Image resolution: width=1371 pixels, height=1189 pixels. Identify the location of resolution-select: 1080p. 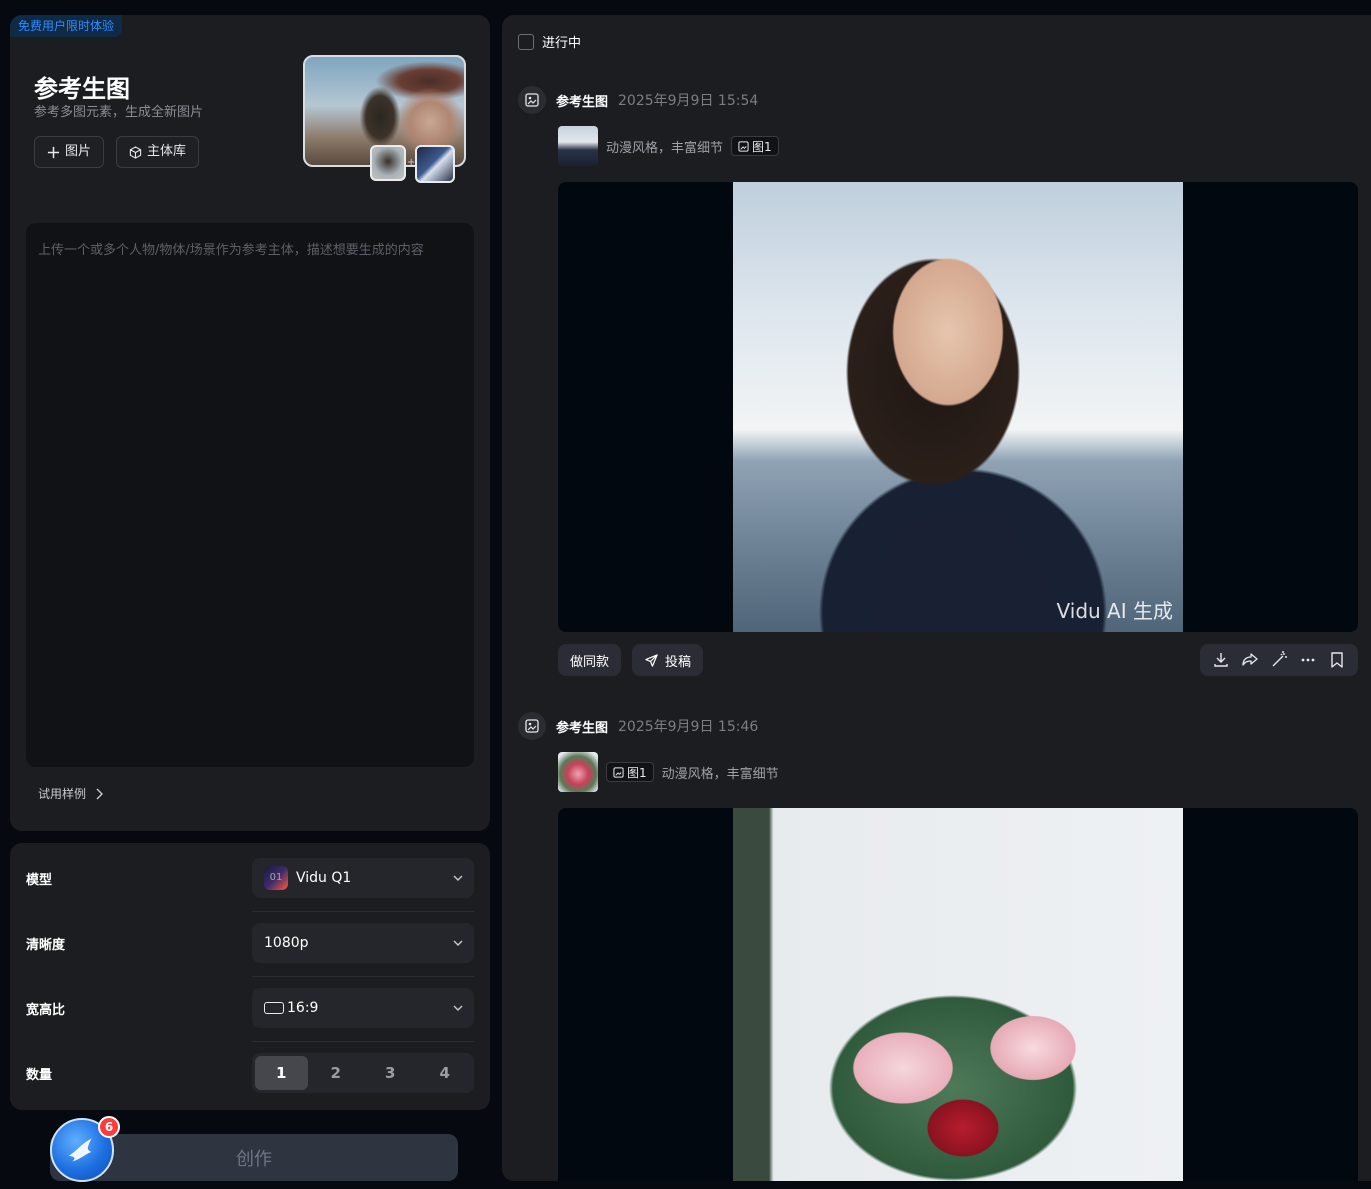
(363, 943).